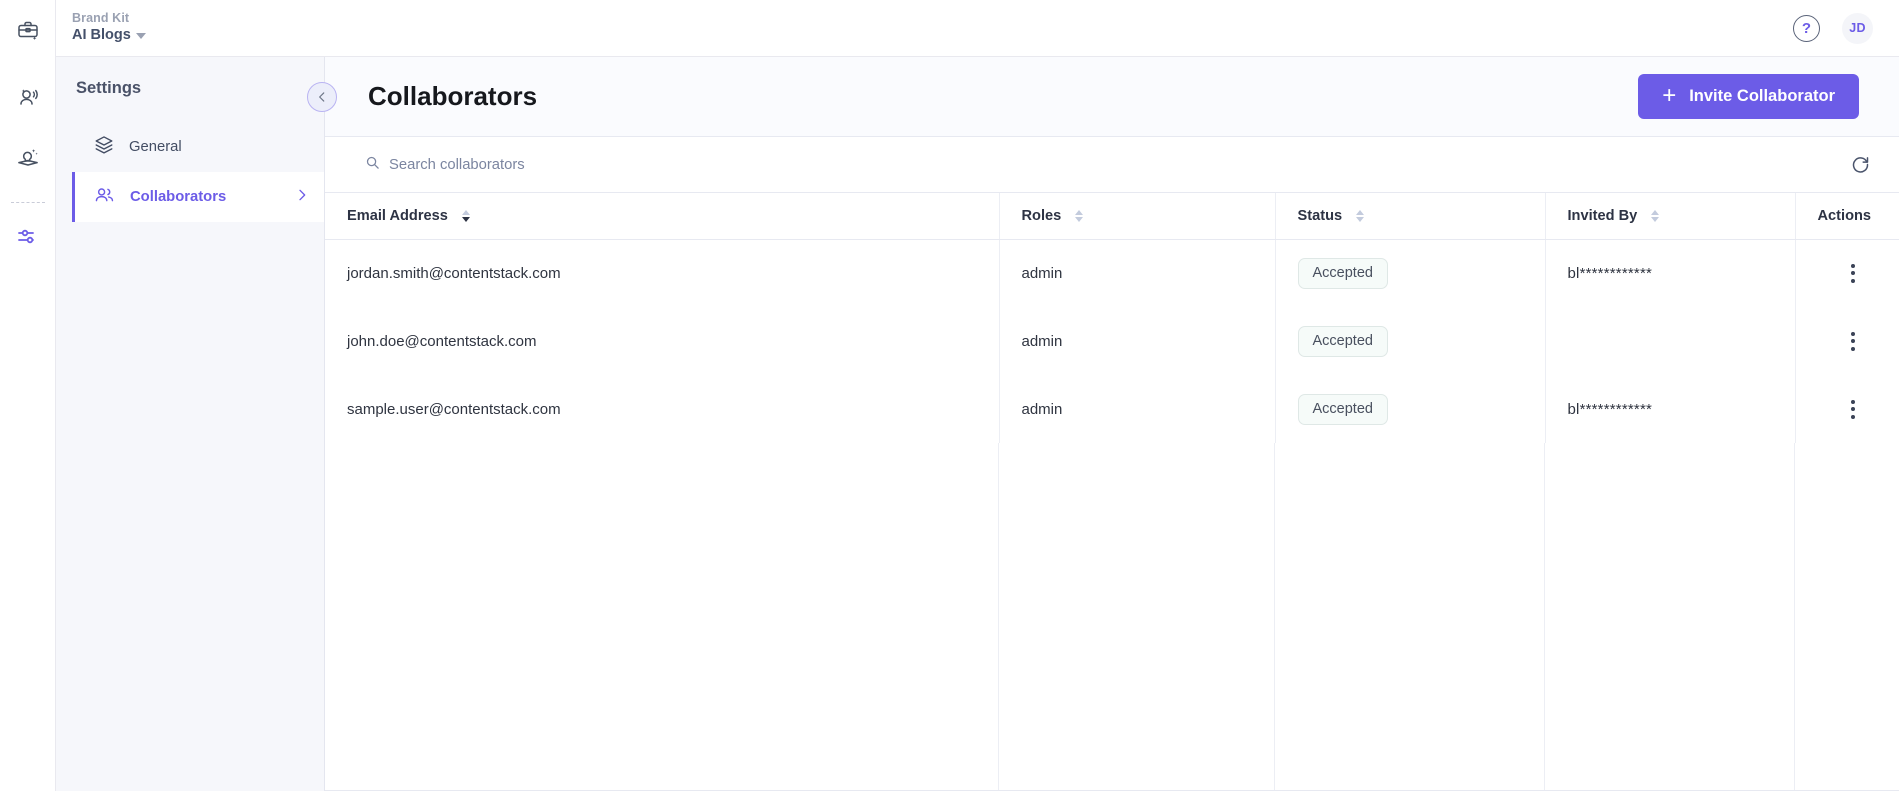 This screenshot has height=791, width=1899. I want to click on column-label: Email Address, so click(397, 215).